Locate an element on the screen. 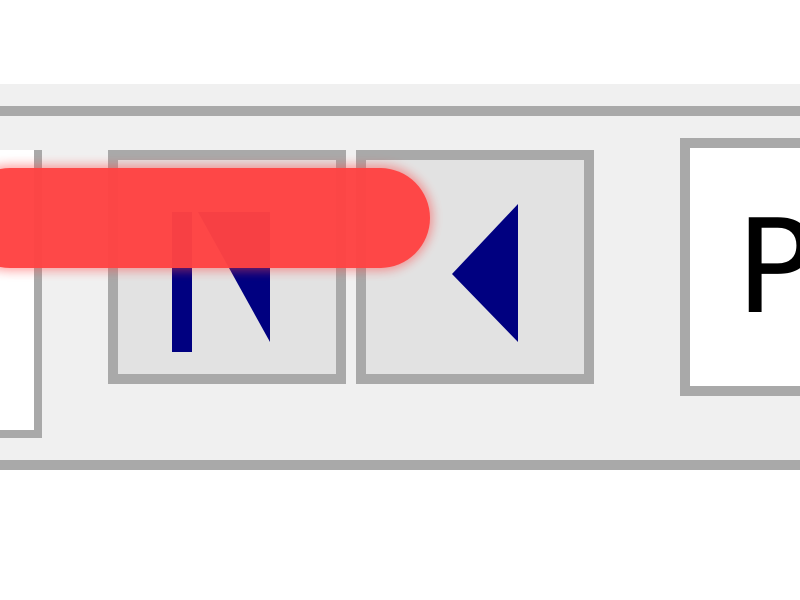 The image size is (800, 600). first-page-icon is located at coordinates (221, 282).